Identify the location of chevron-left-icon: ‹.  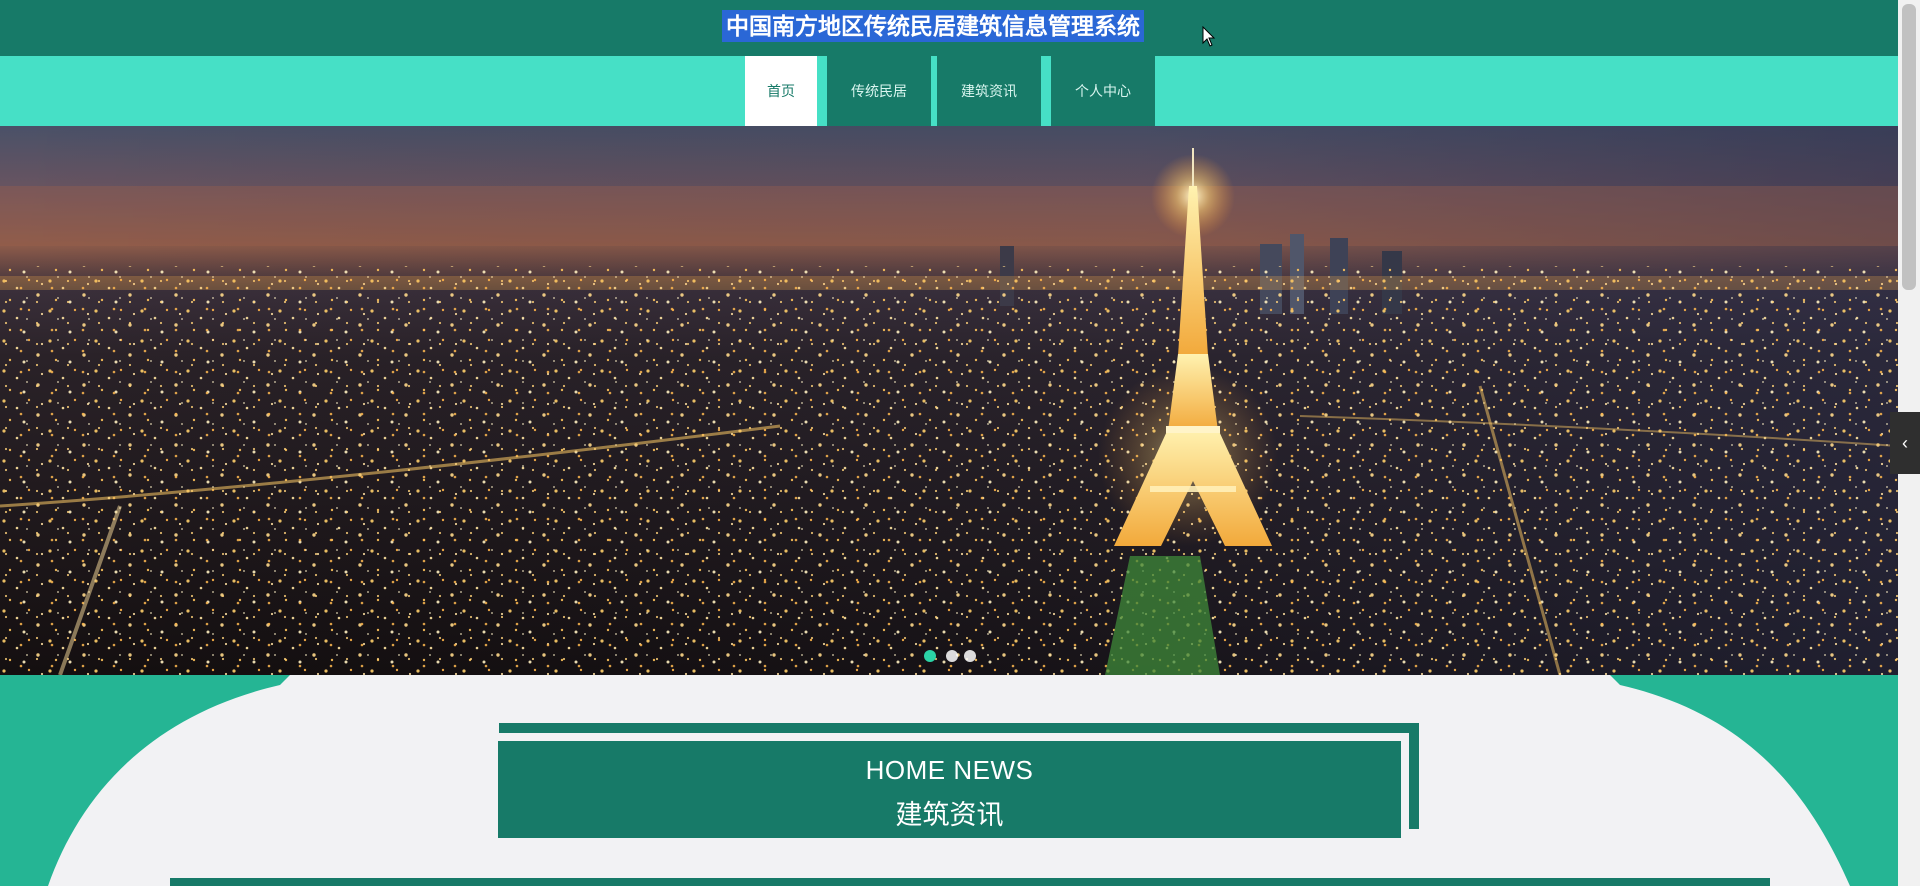
(1905, 443).